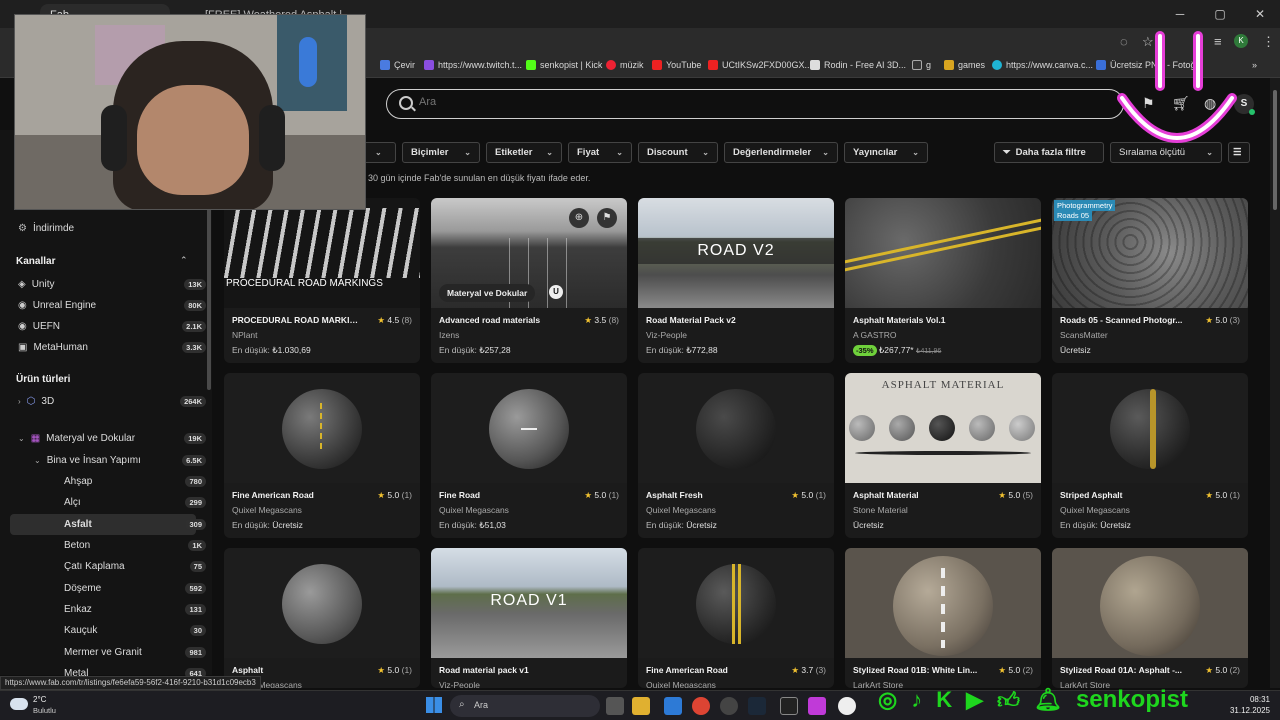  What do you see at coordinates (135, 630) in the screenshot?
I see `sidebar-item-kaucuk: Kauçuk 30` at bounding box center [135, 630].